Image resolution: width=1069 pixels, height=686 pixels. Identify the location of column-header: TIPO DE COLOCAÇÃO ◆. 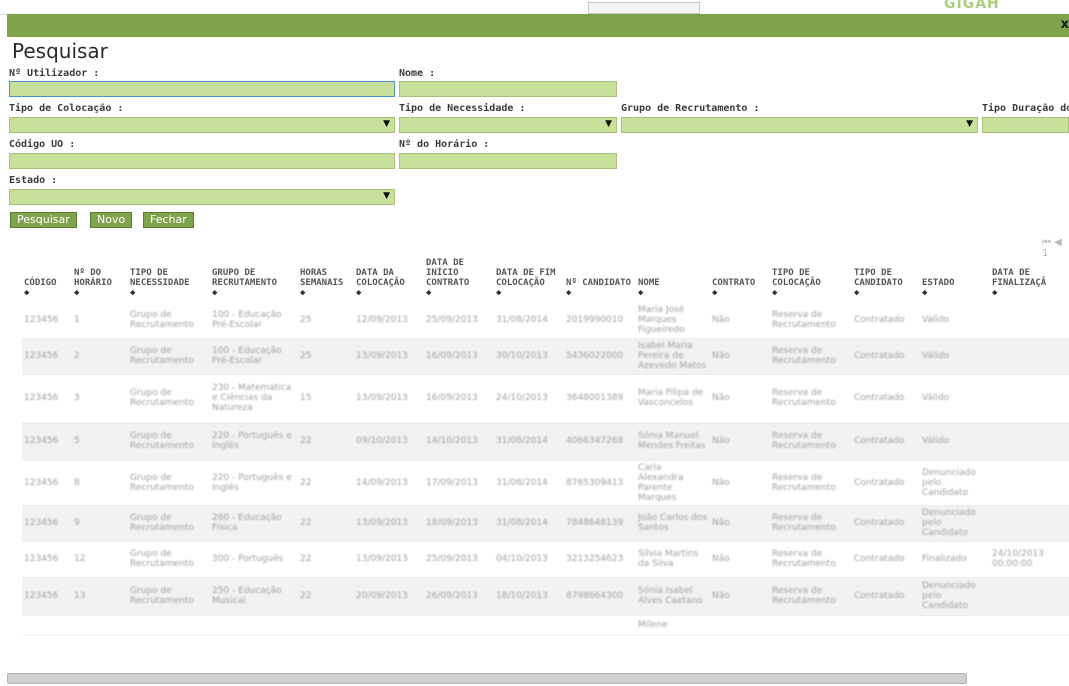
(811, 277).